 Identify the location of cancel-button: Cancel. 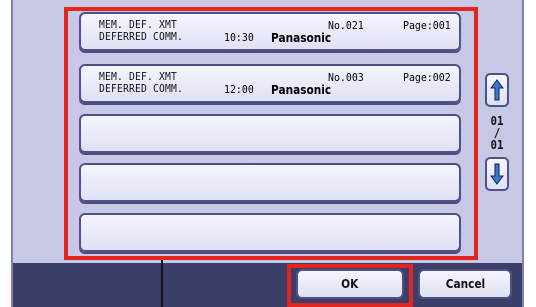
(465, 284).